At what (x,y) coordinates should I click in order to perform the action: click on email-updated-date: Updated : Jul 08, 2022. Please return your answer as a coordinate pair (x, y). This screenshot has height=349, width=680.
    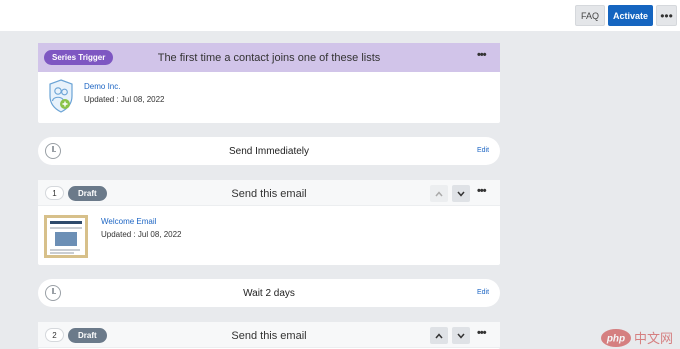
    Looking at the image, I should click on (141, 234).